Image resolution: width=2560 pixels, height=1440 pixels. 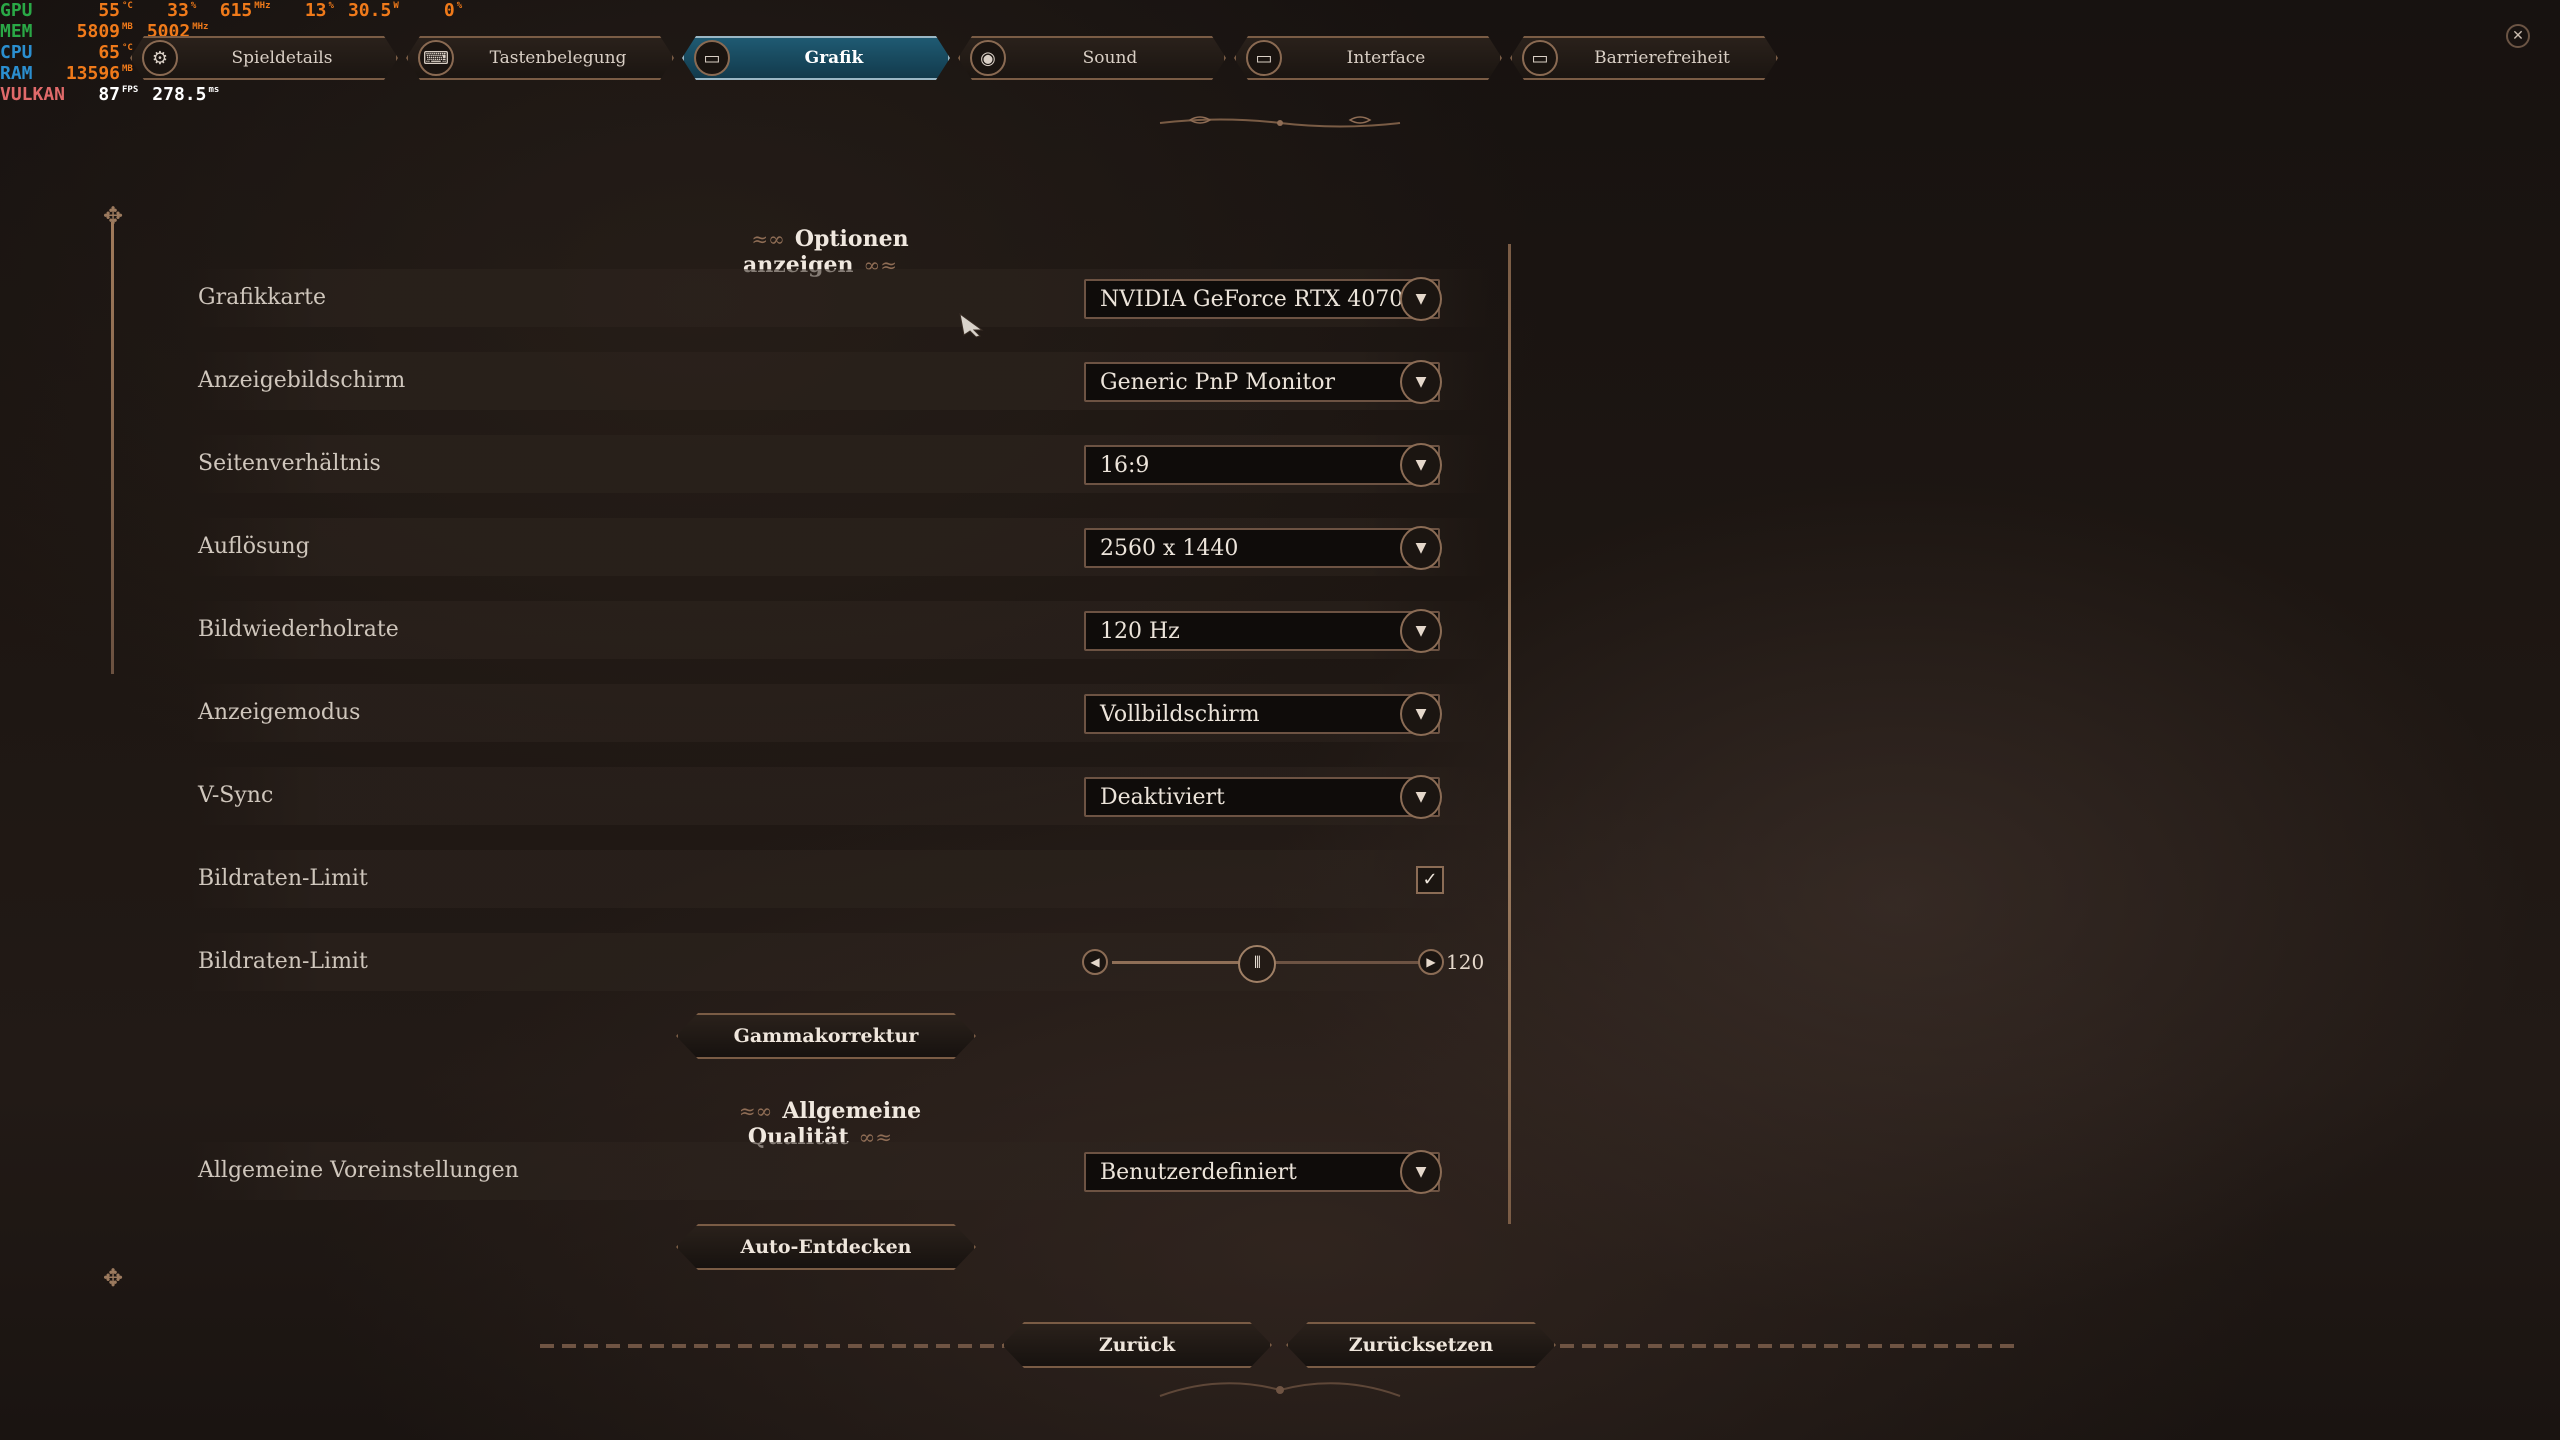 I want to click on keybindings-icon: ⌨, so click(x=436, y=58).